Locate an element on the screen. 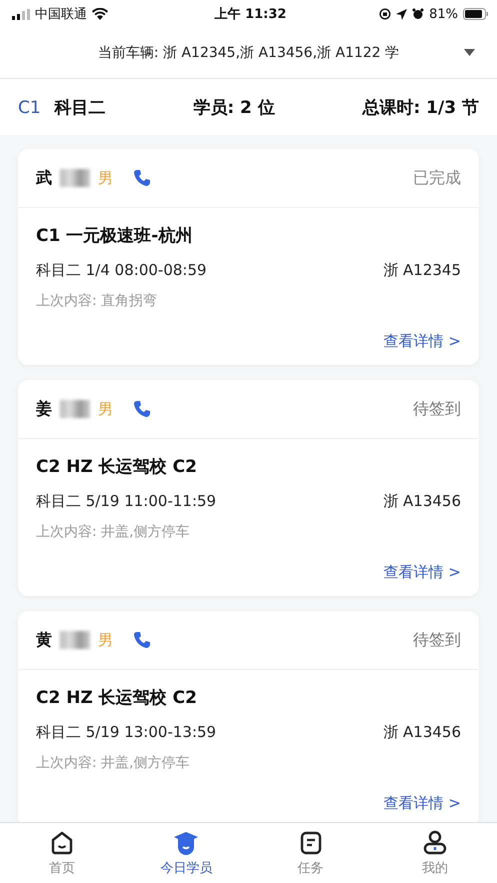 Image resolution: width=497 pixels, height=883 pixels. clock-time: 上午 11:32 is located at coordinates (250, 14).